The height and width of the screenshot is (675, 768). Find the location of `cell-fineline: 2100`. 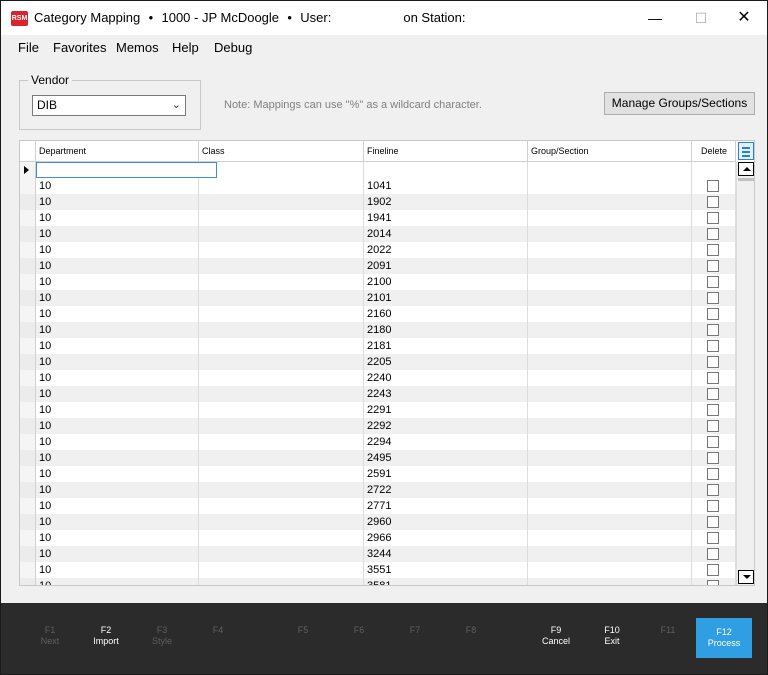

cell-fineline: 2100 is located at coordinates (446, 282).